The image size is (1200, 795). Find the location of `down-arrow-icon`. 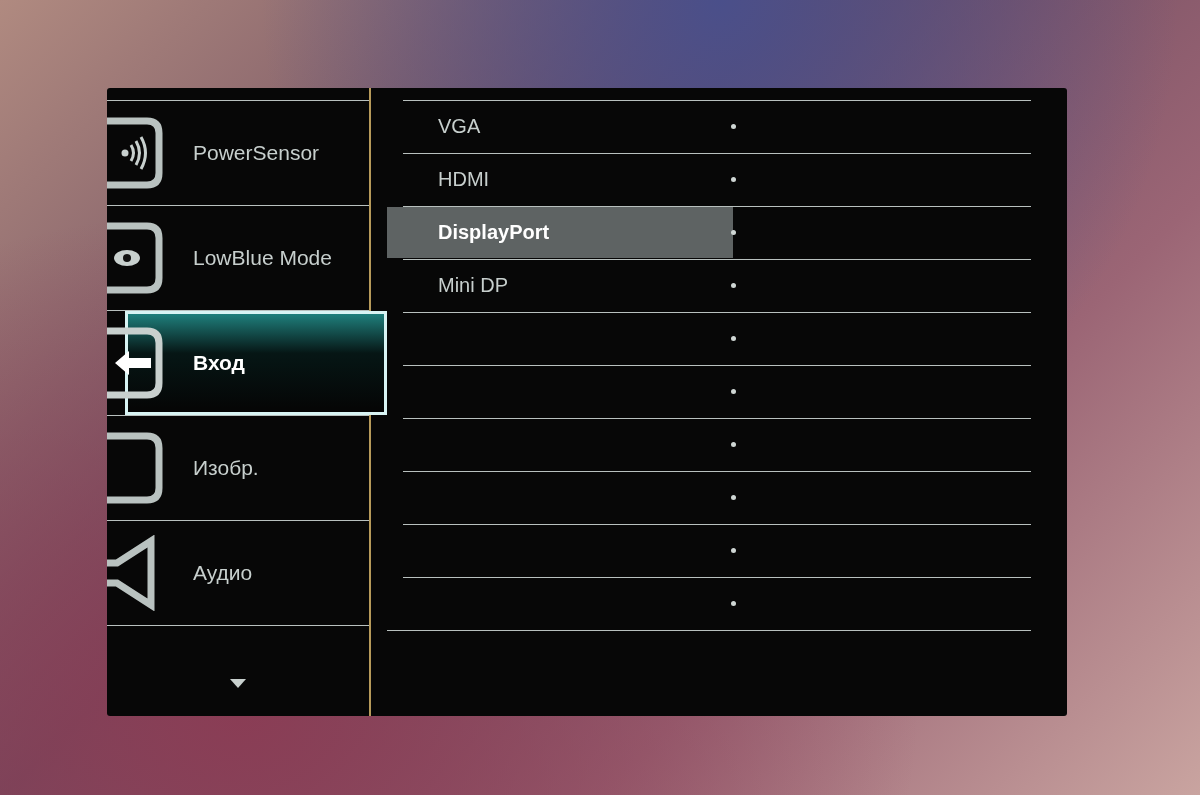

down-arrow-icon is located at coordinates (238, 683).